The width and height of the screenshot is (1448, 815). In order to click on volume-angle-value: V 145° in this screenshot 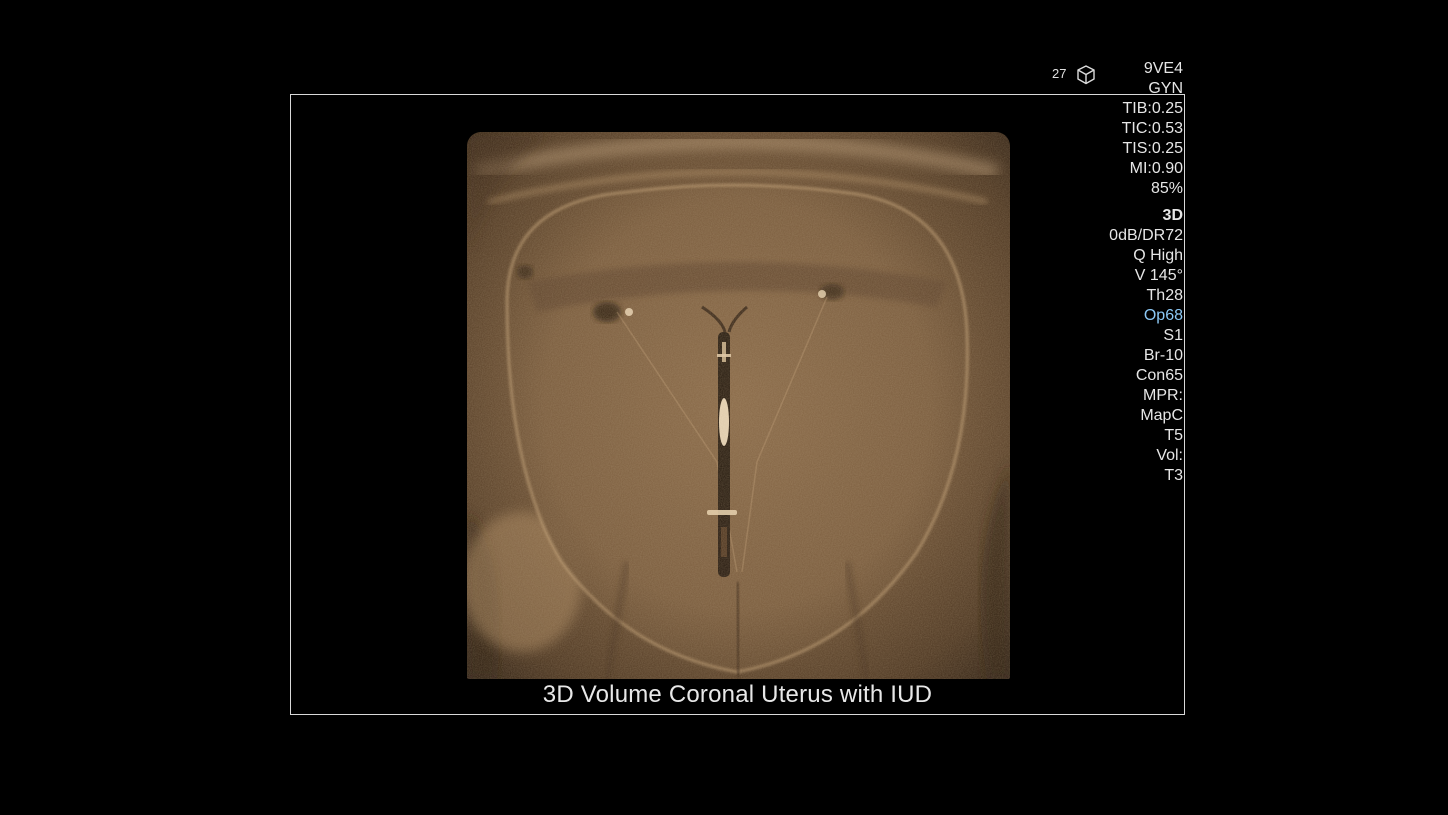, I will do `click(1158, 275)`.